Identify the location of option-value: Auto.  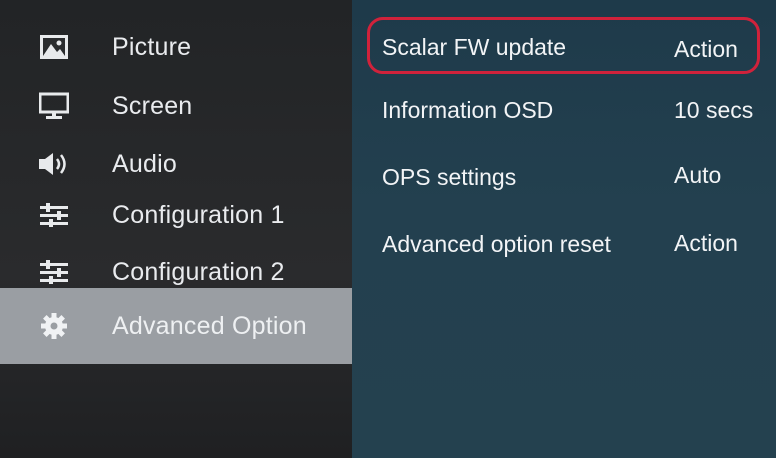
(698, 175).